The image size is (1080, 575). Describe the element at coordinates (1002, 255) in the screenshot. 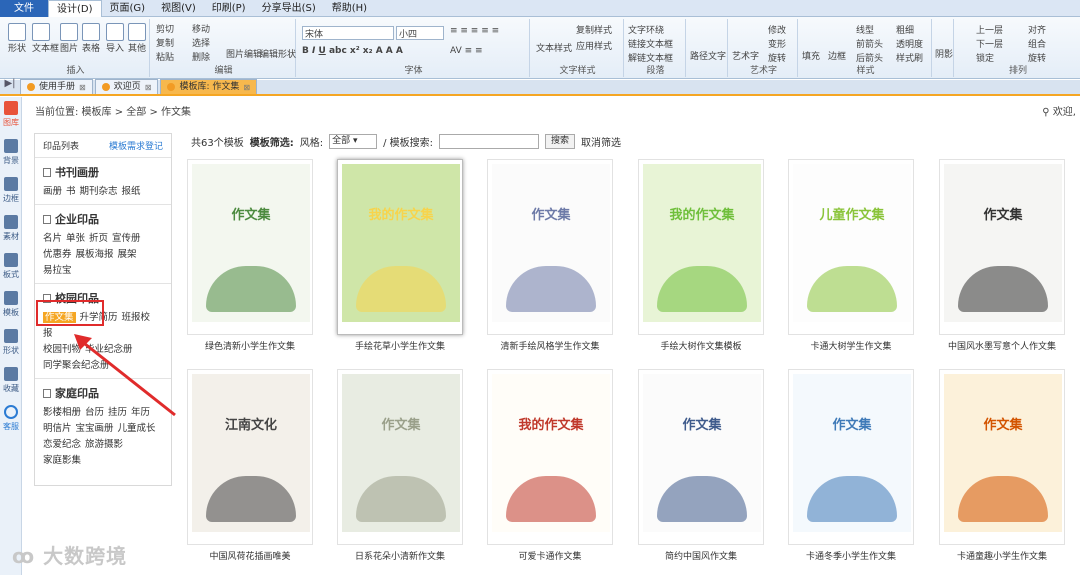

I see `template-card: 作文集 中国风水墨写意个人作文集` at that location.